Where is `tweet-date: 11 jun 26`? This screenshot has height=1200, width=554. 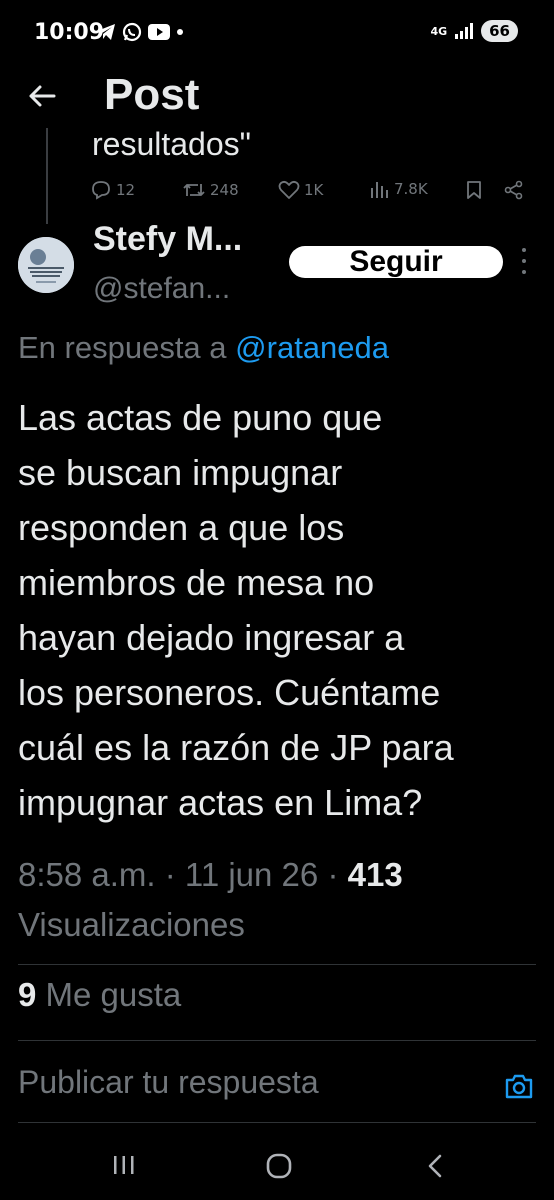 tweet-date: 11 jun 26 is located at coordinates (251, 874).